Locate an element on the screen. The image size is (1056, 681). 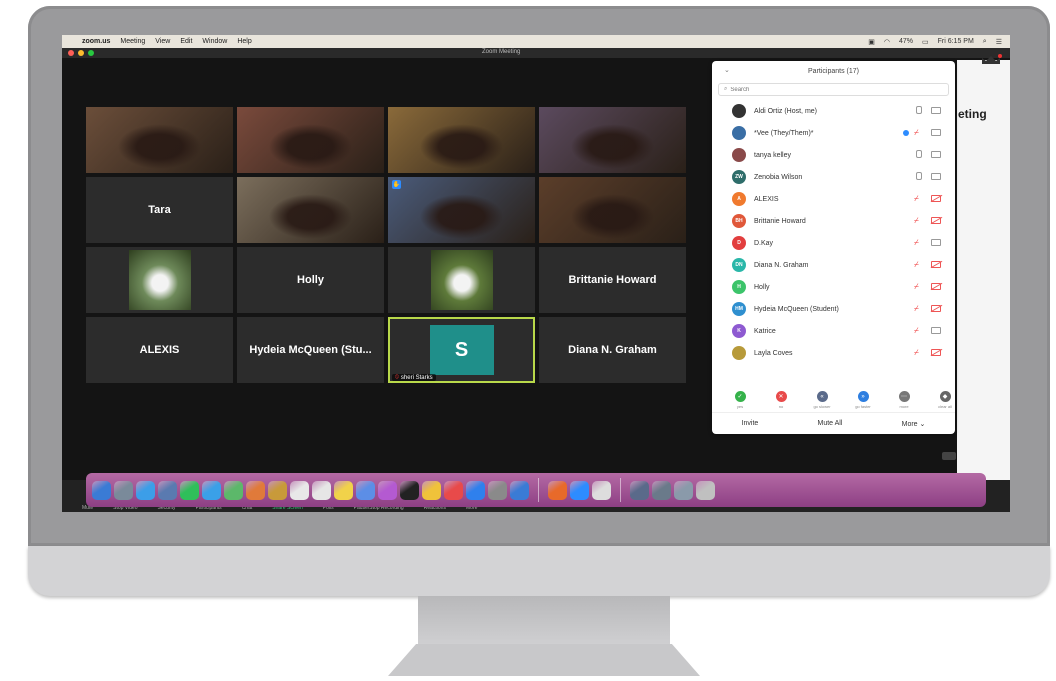
battery-icon: ▭ is located at coordinates (925, 42).